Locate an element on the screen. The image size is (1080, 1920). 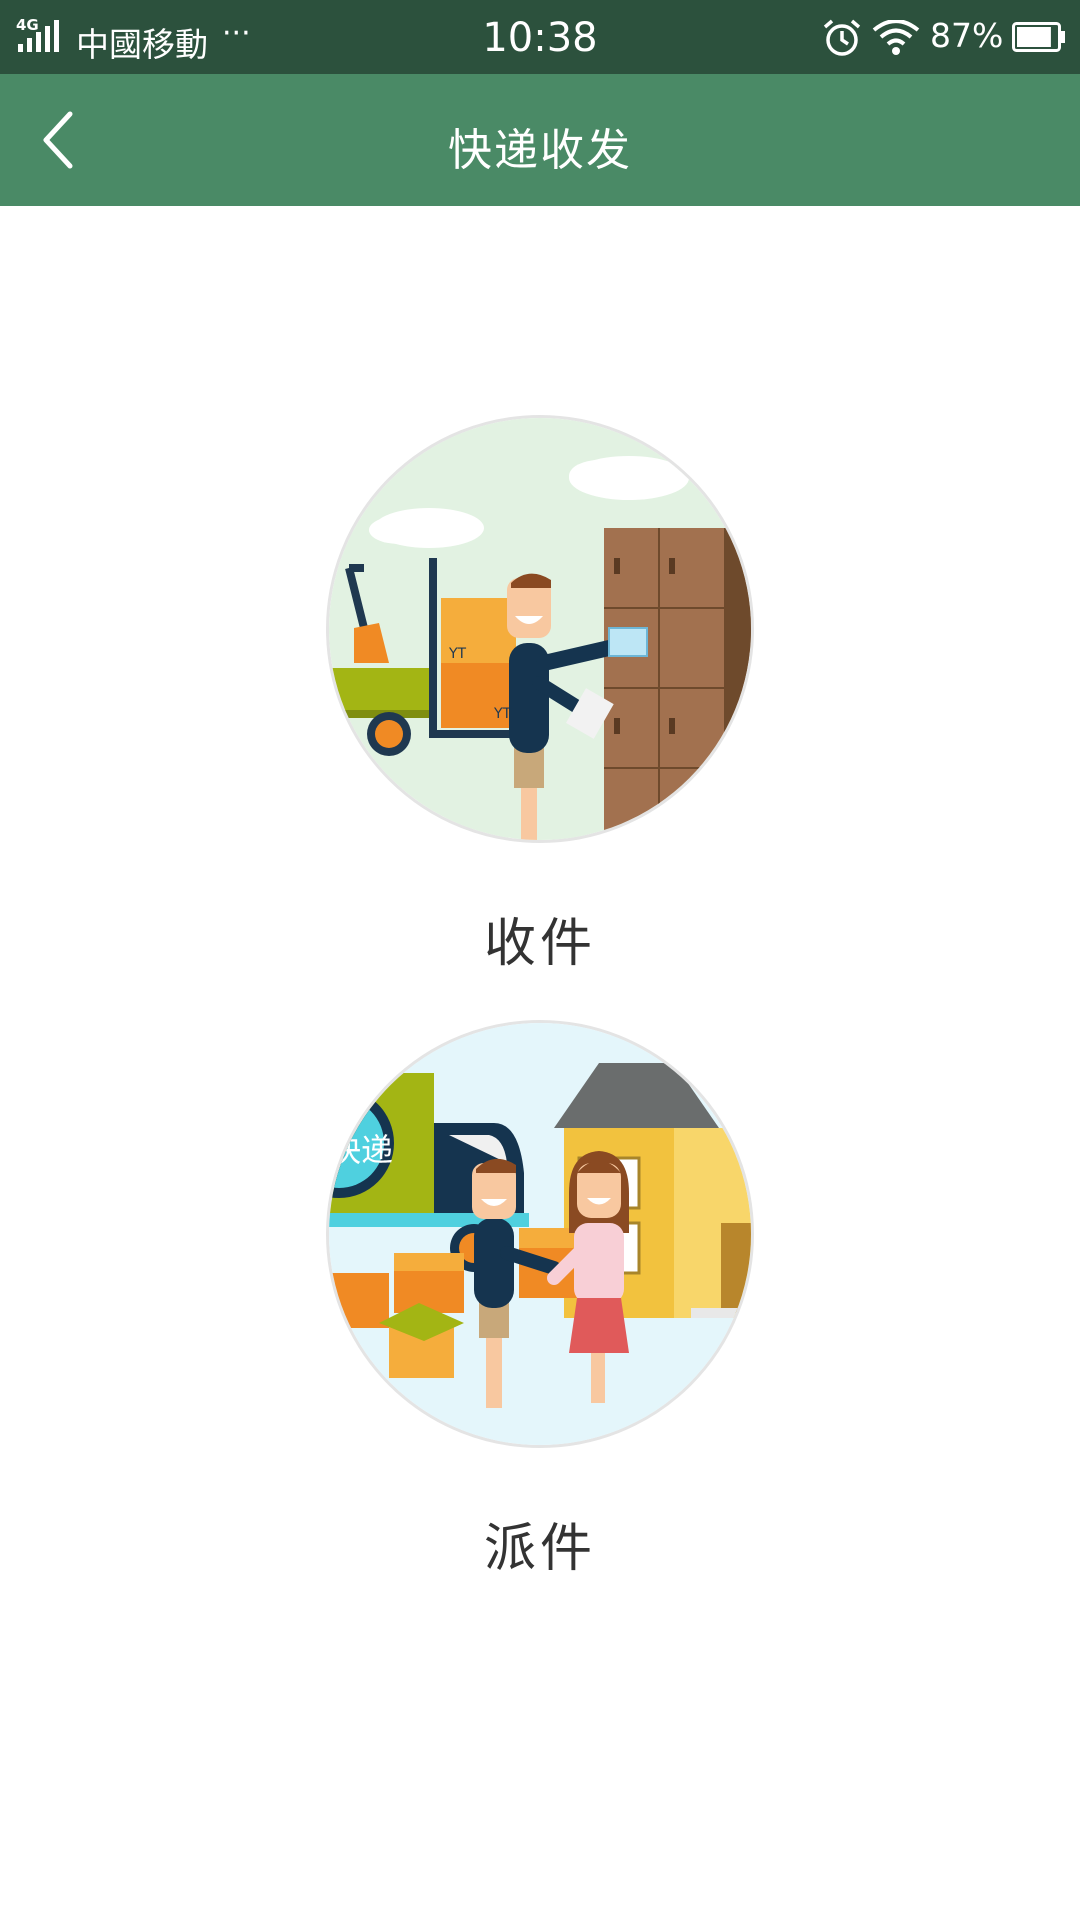
receive-label: 收件 is located at coordinates (539, 944).